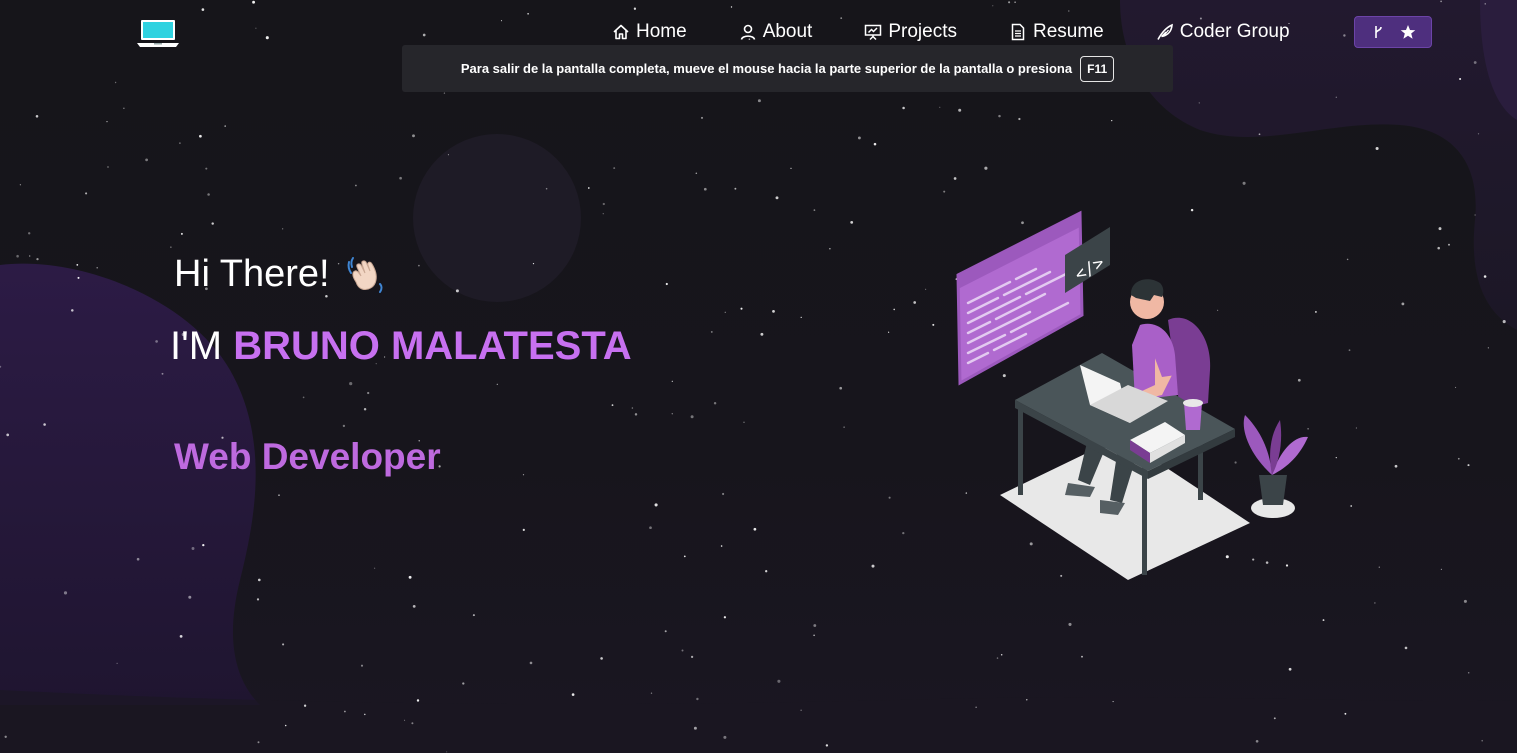 Image resolution: width=1517 pixels, height=753 pixels. I want to click on hero-greeting-text: Hi There!, so click(252, 273).